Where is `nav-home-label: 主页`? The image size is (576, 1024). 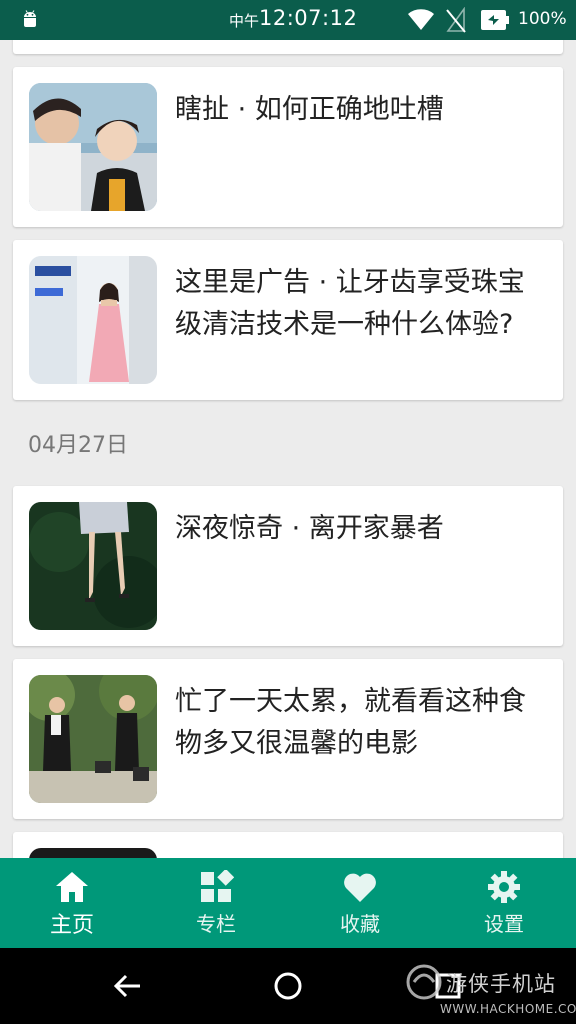
nav-home-label: 主页 is located at coordinates (71, 925).